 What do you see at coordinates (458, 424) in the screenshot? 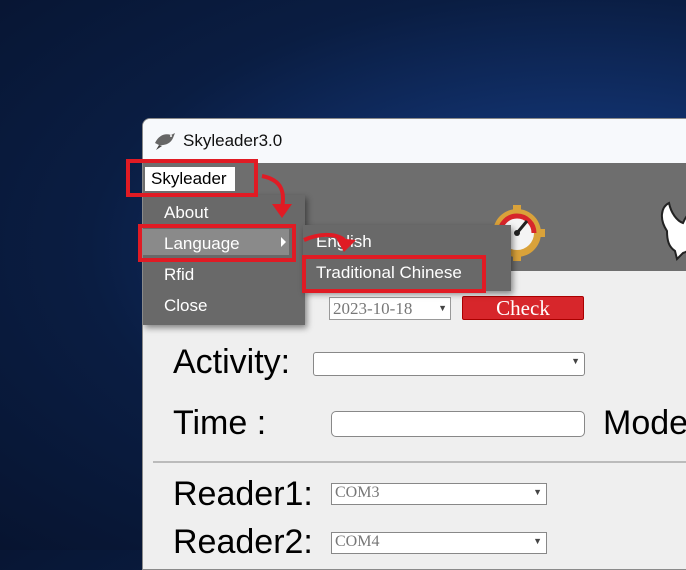
I see `time-input` at bounding box center [458, 424].